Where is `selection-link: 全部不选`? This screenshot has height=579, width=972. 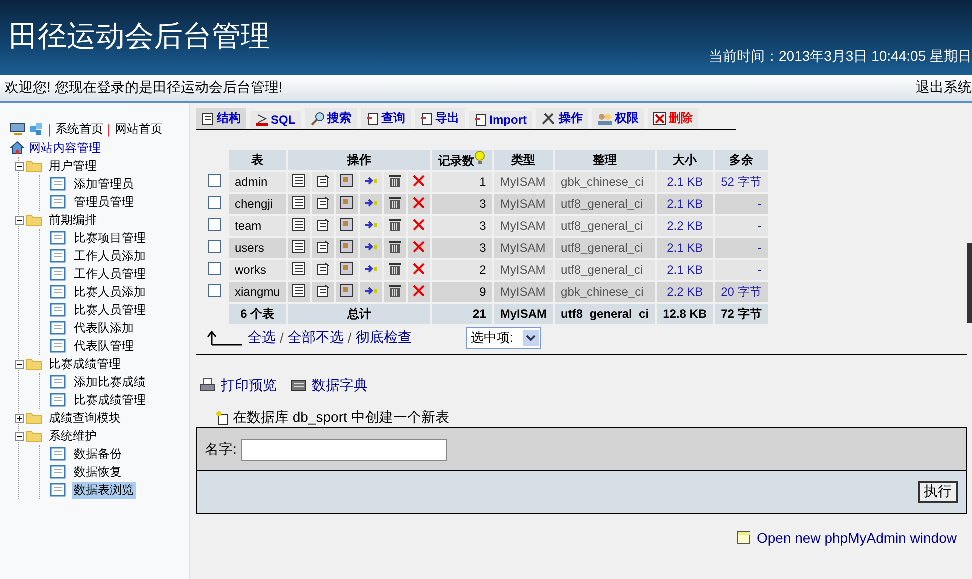
selection-link: 全部不选 is located at coordinates (316, 338).